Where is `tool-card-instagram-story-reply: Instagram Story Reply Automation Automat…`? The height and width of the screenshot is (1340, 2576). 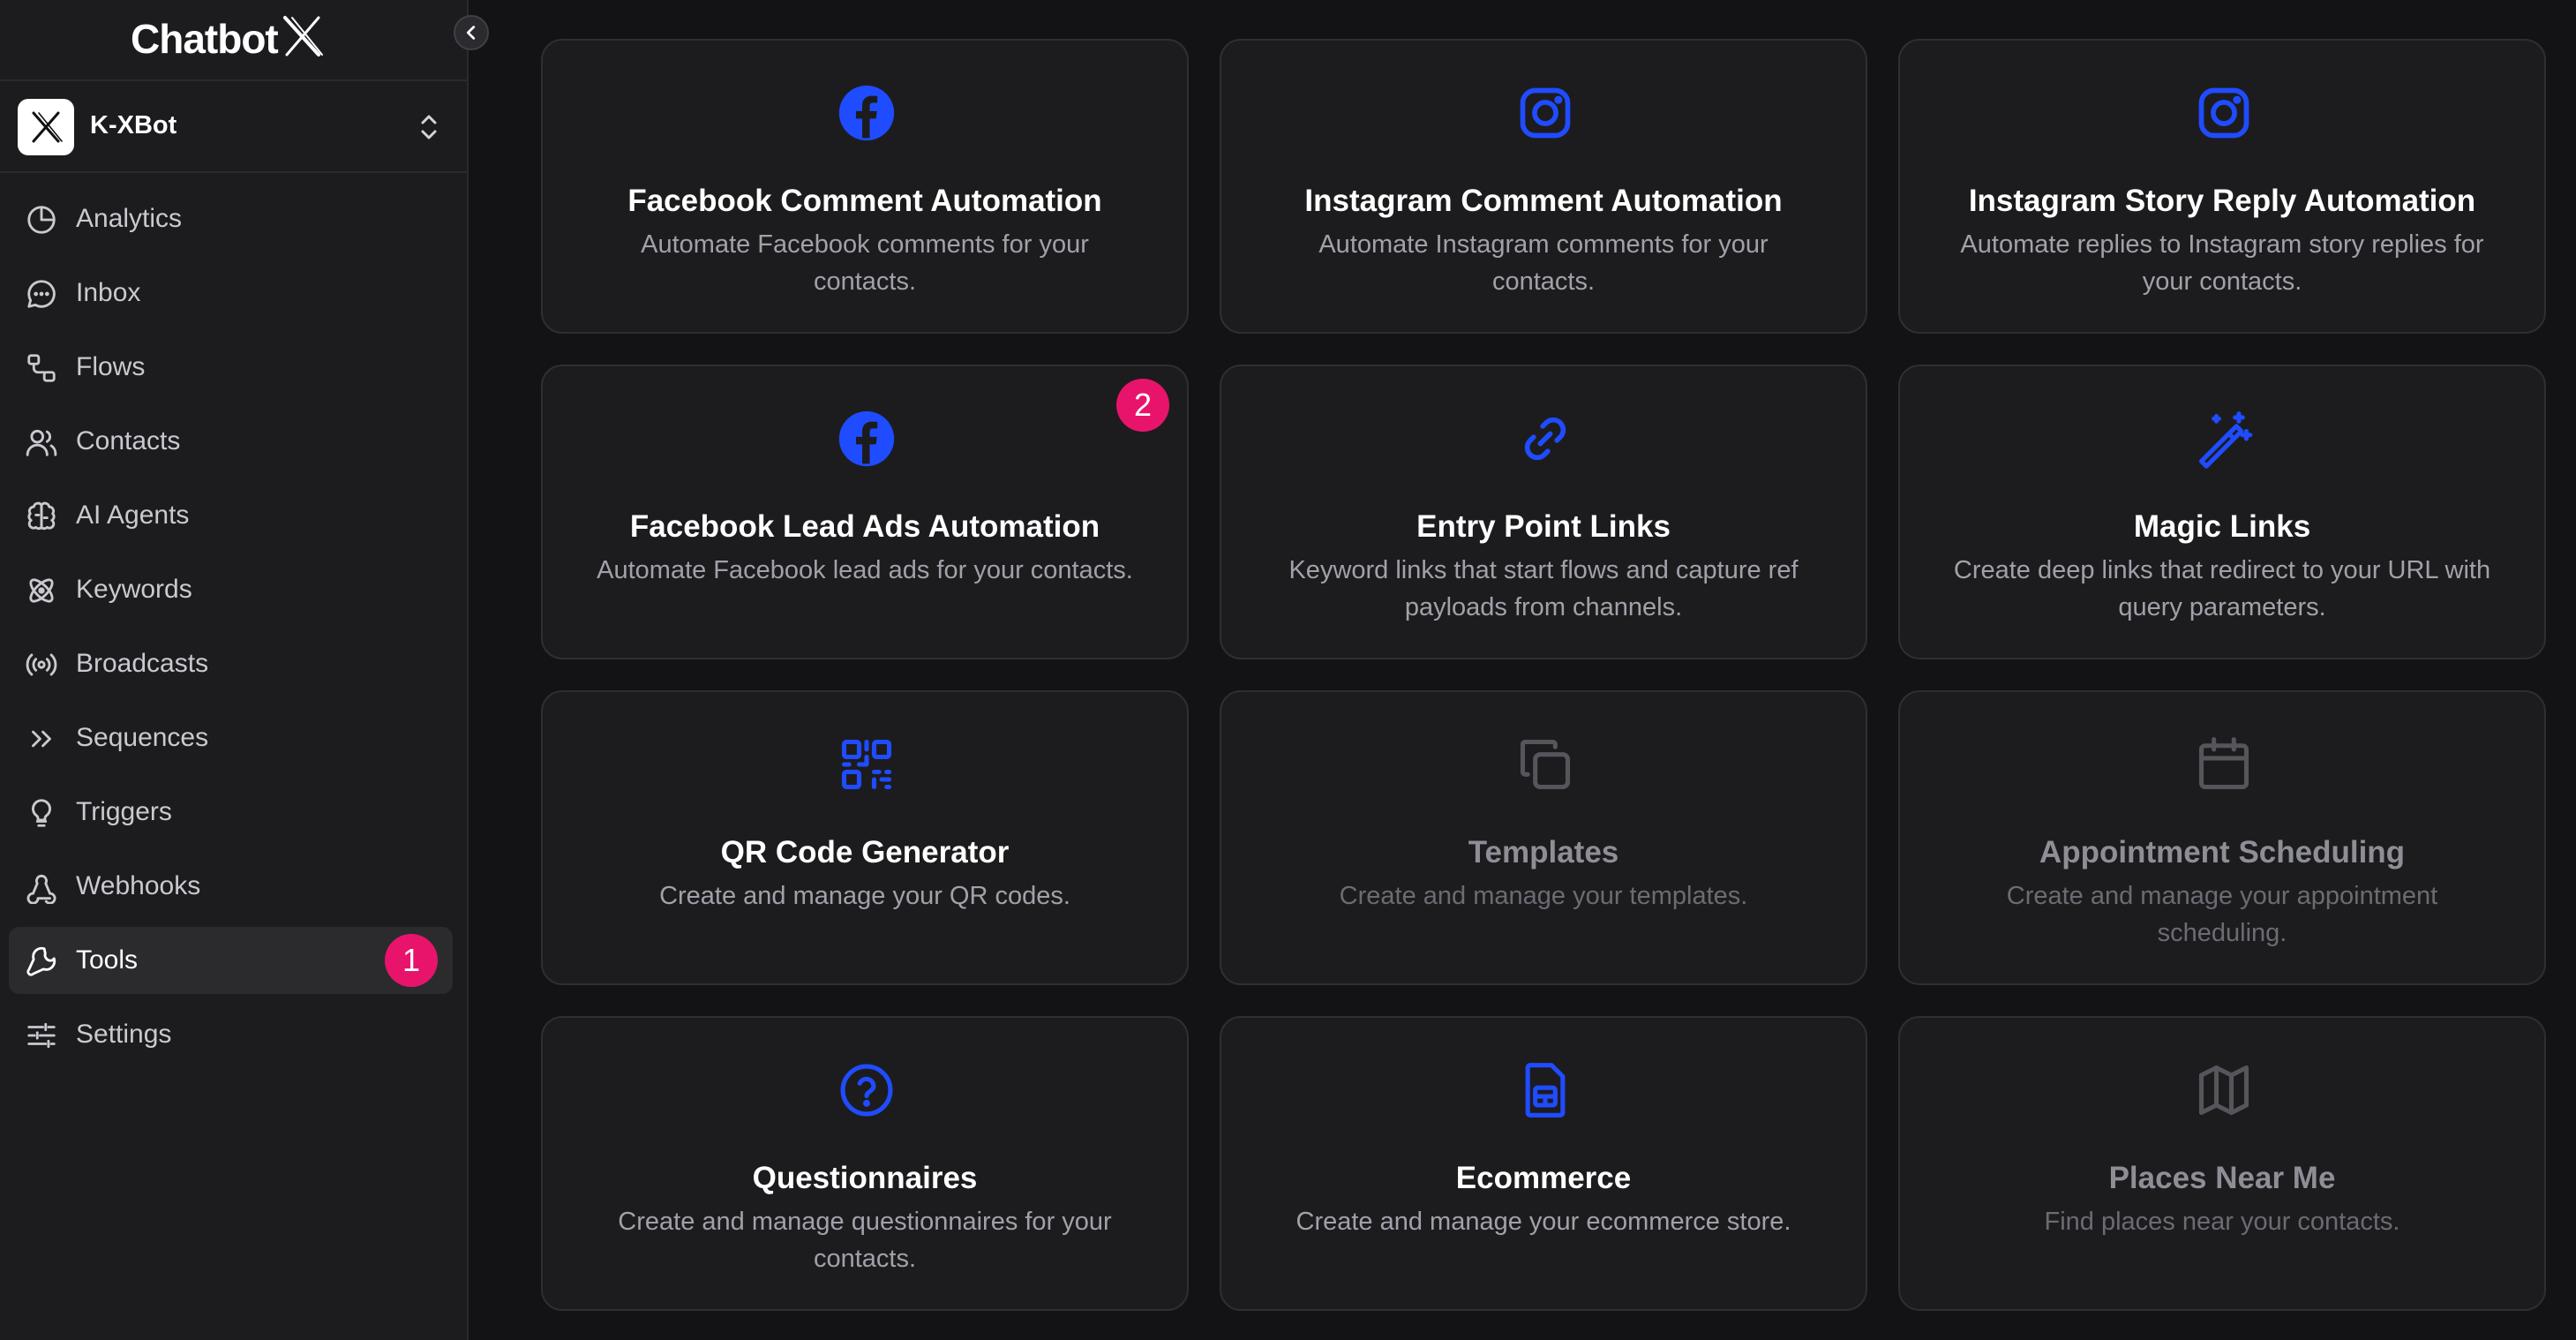
tool-card-instagram-story-reply: Instagram Story Reply Automation Automat… is located at coordinates (2222, 186).